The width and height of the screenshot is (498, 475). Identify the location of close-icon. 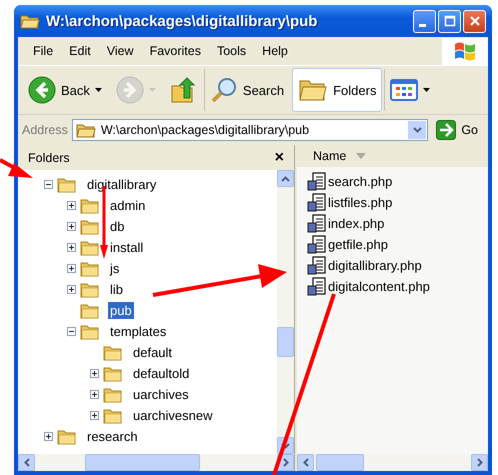
(474, 21).